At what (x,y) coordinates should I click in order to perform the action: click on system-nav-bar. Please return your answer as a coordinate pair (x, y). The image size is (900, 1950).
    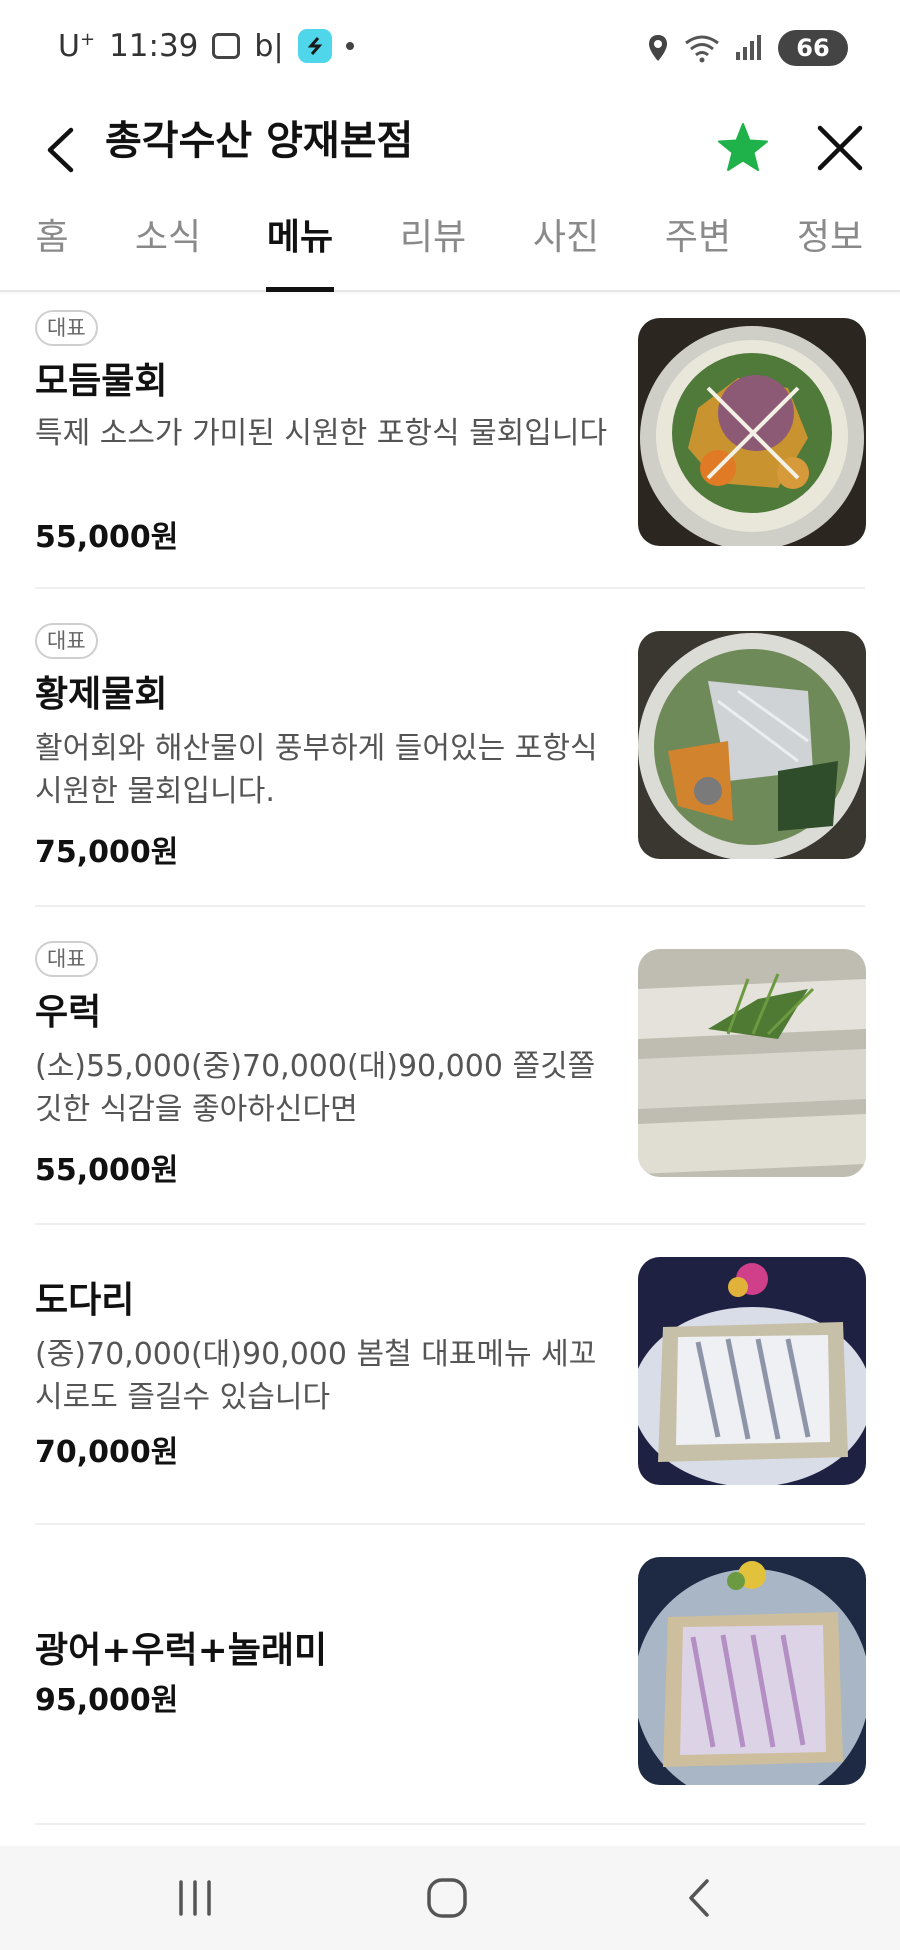
    Looking at the image, I should click on (450, 1898).